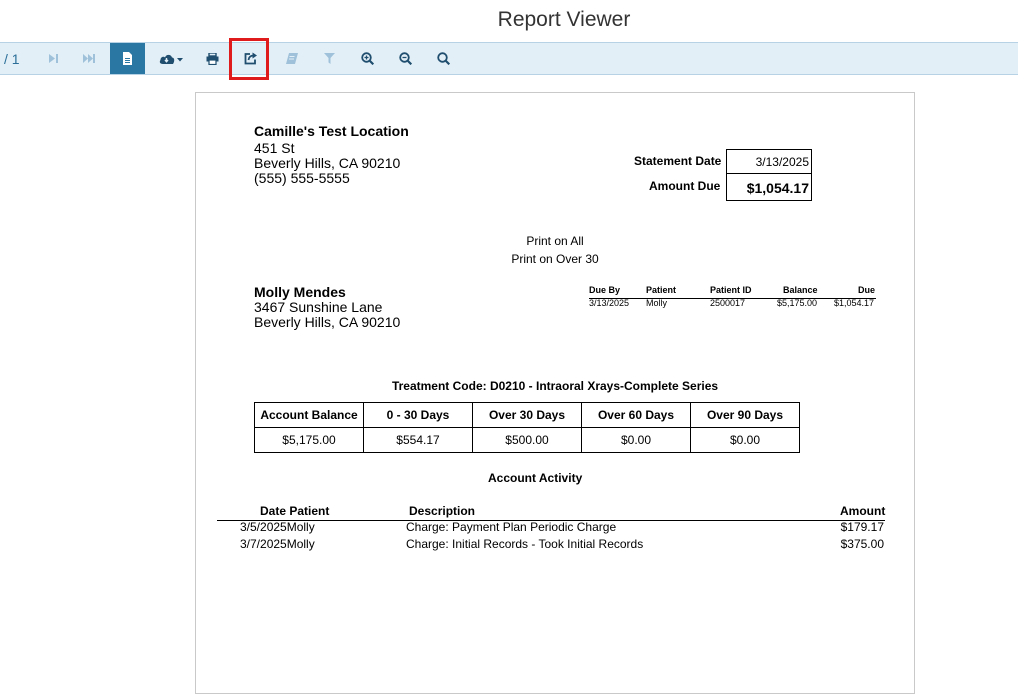  I want to click on next-page-button, so click(53, 58).